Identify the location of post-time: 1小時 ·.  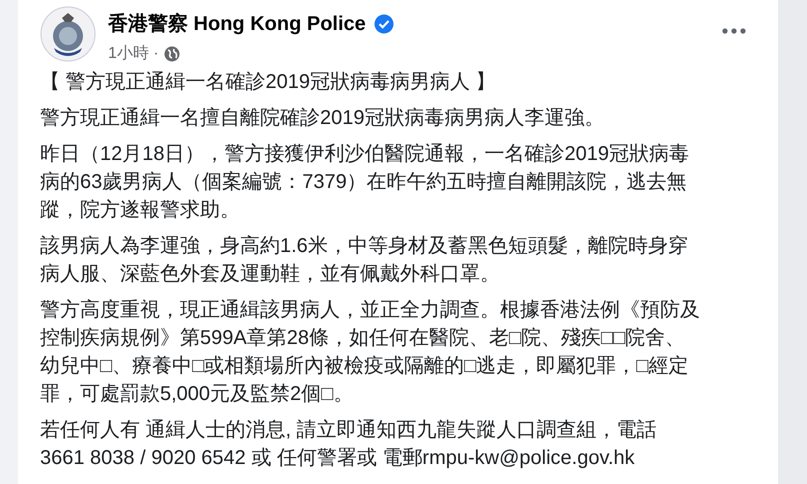
(133, 53).